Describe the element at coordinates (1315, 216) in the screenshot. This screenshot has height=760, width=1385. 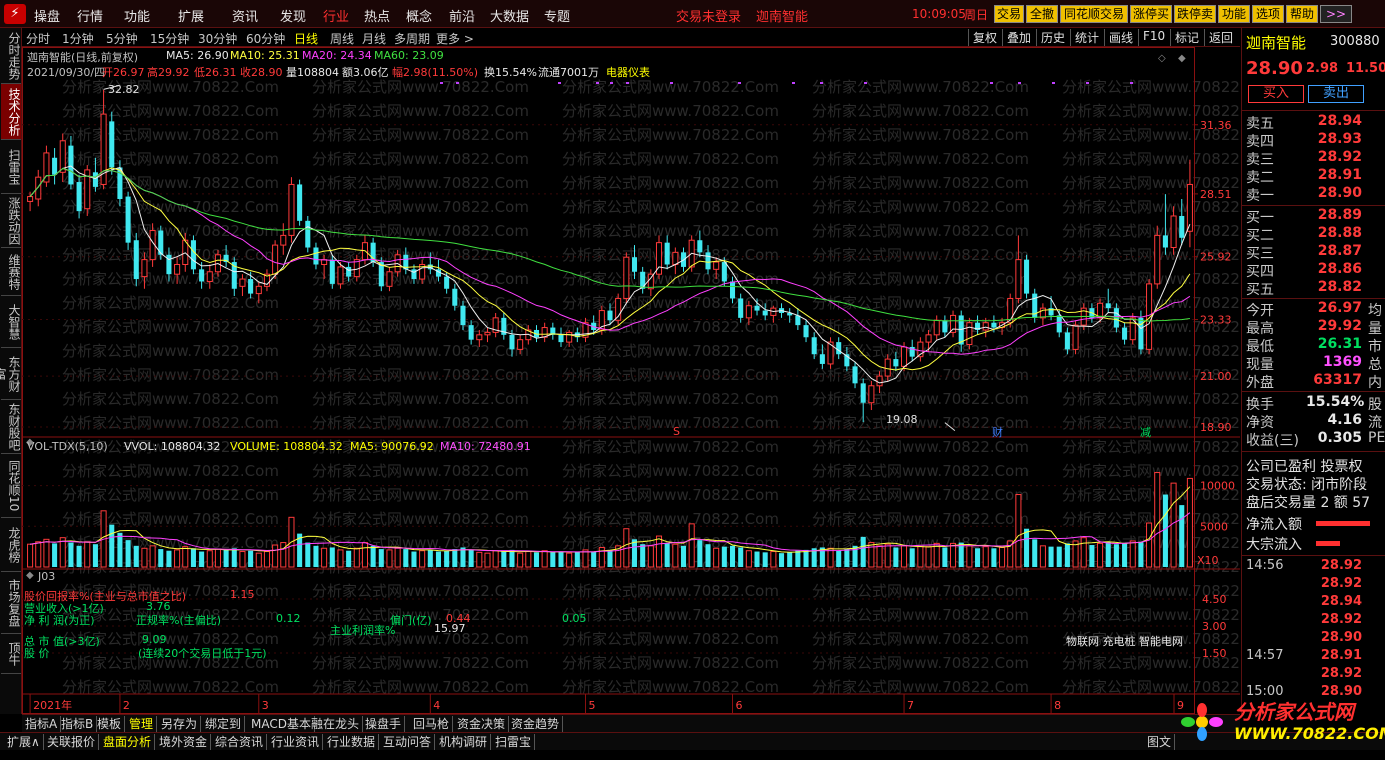
I see `bid-row: 买一 28.89` at that location.